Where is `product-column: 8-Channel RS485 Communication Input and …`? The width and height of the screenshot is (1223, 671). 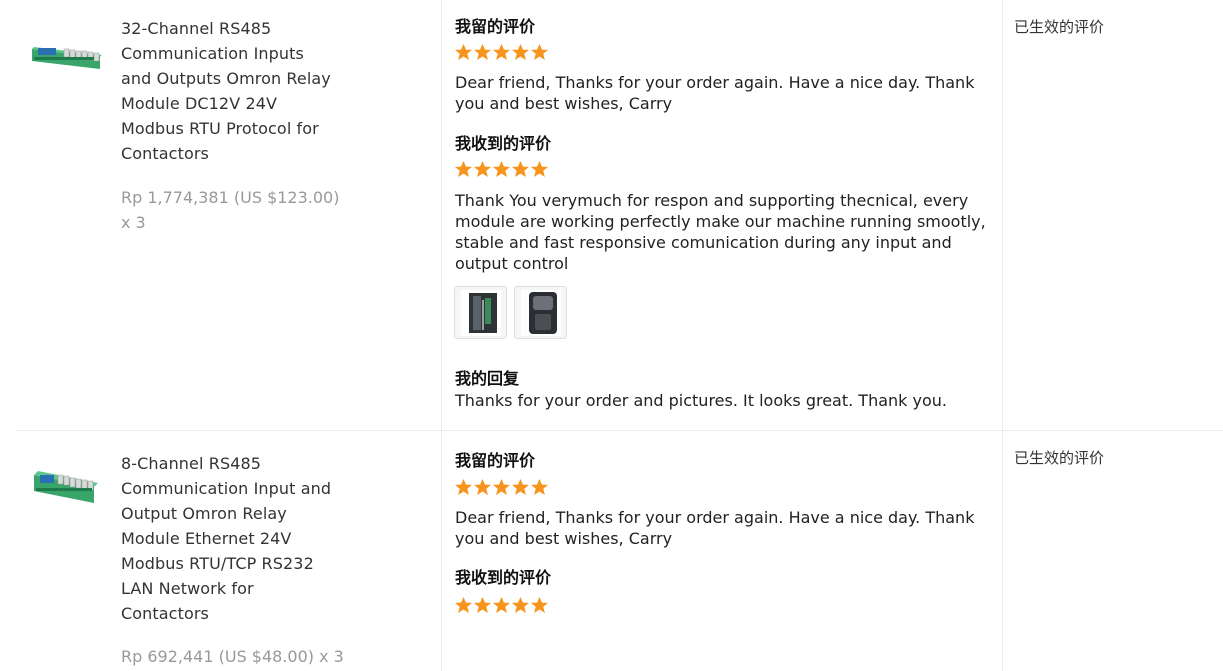
product-column: 8-Channel RS485 Communication Input and … is located at coordinates (228, 551).